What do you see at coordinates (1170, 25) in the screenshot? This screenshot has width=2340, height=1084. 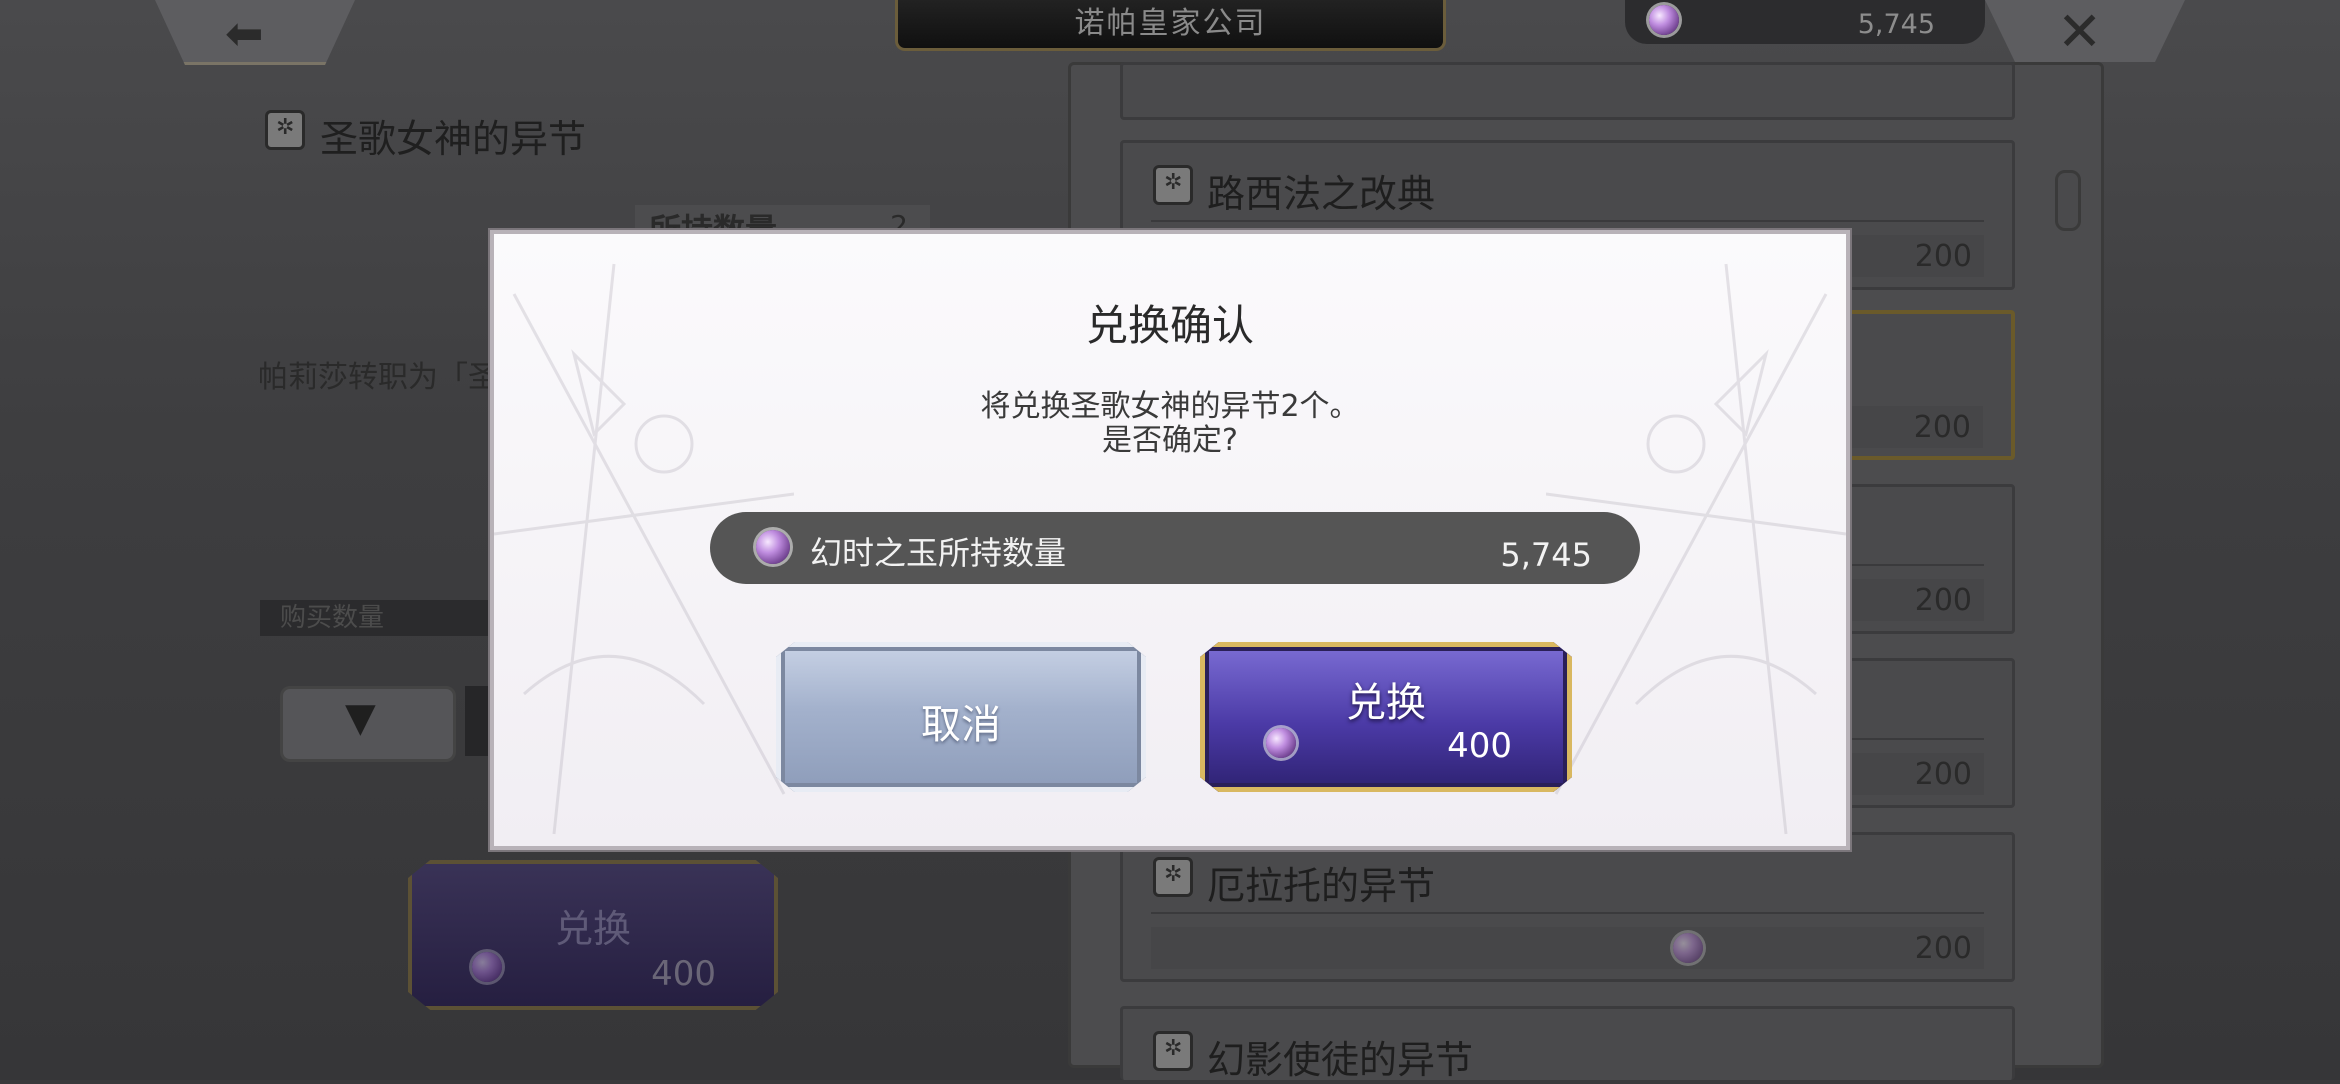 I see `shop-title: 诺帕皇家公司` at bounding box center [1170, 25].